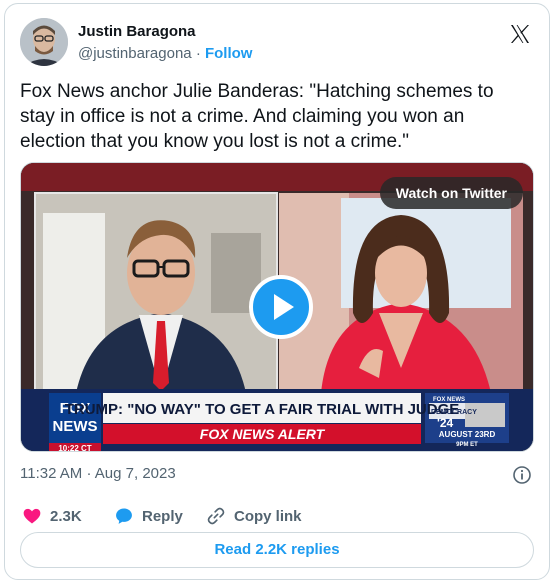 The height and width of the screenshot is (584, 554). I want to click on x-logo-icon, so click(520, 34).